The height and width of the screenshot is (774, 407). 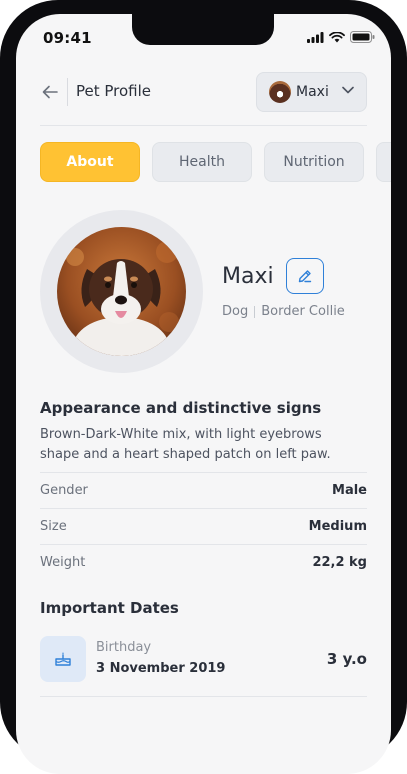 I want to click on back-button, so click(x=50, y=92).